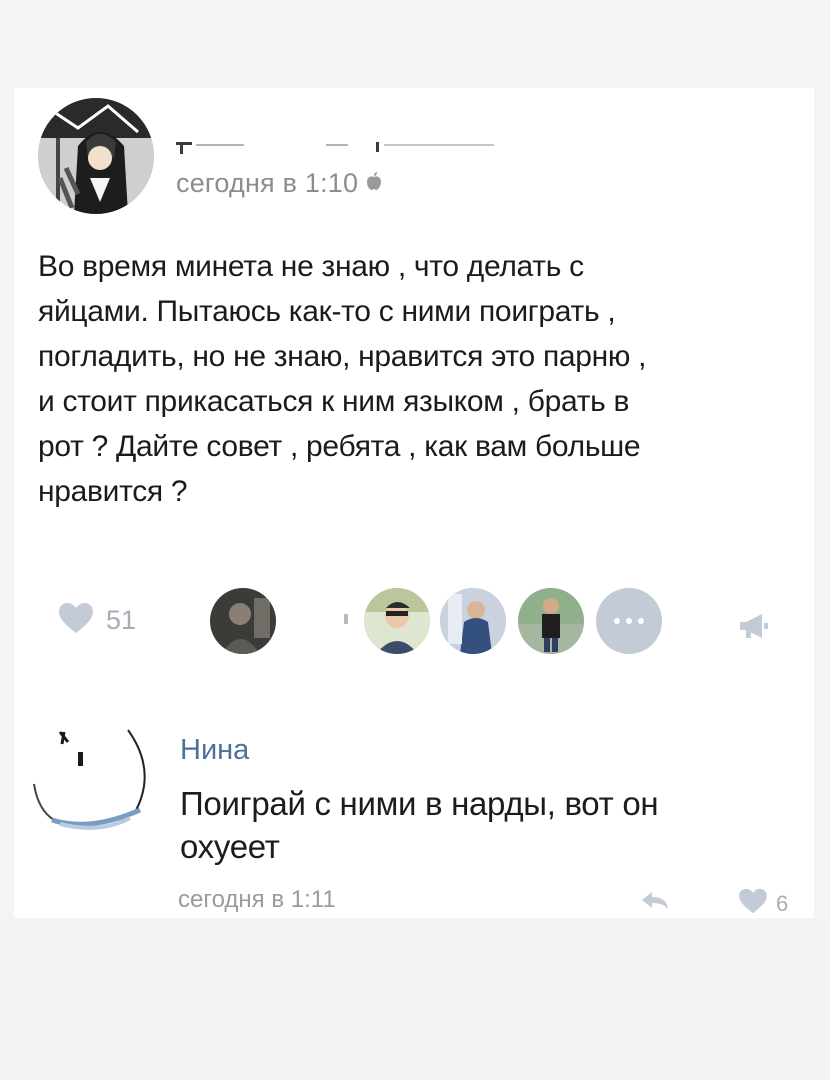 The height and width of the screenshot is (1080, 830). Describe the element at coordinates (267, 183) in the screenshot. I see `post-date-text: сегодня в 1:10` at that location.